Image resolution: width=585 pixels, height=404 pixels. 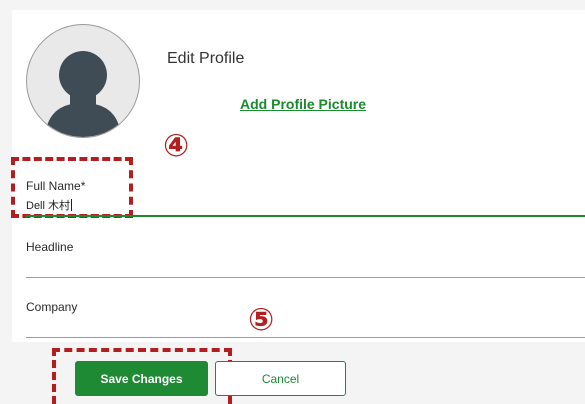 I want to click on company-underline, so click(x=305, y=337).